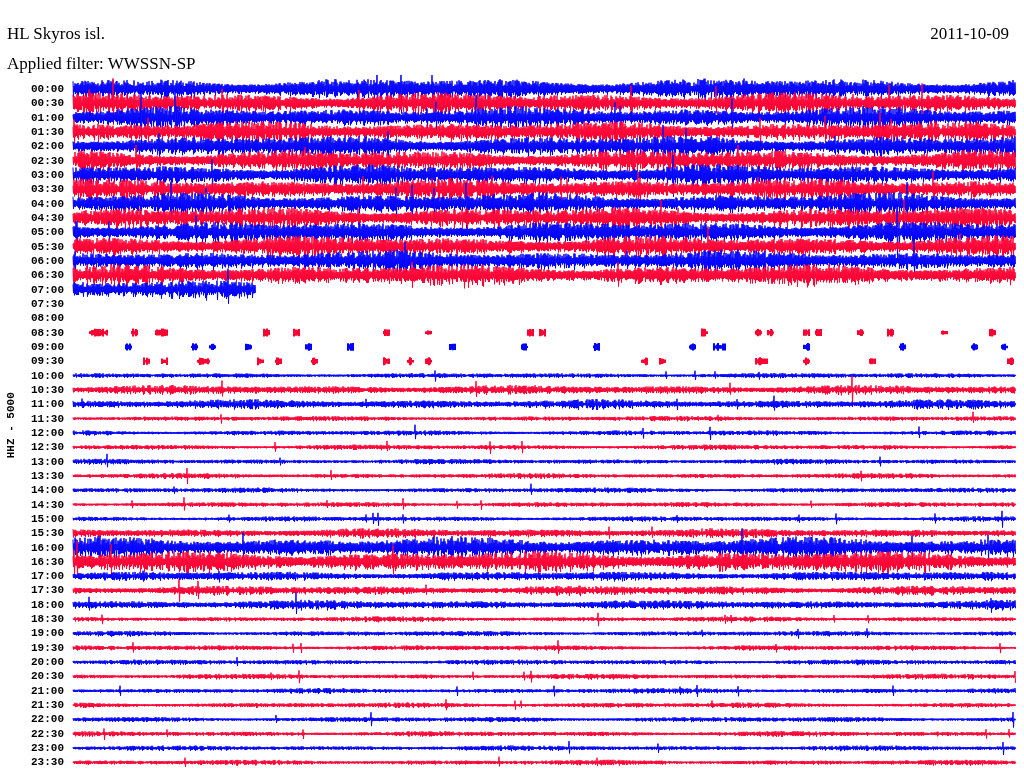  Describe the element at coordinates (47, 648) in the screenshot. I see `time-label: 19:30` at that location.